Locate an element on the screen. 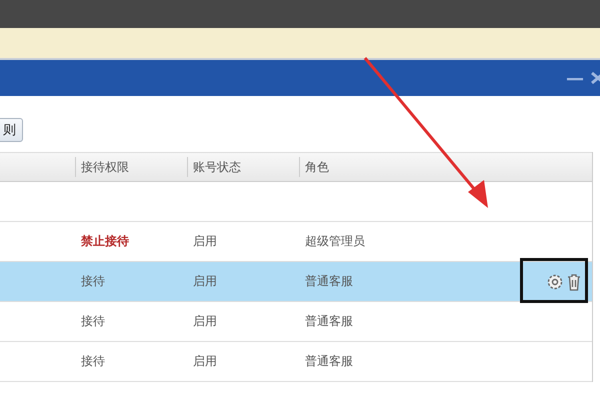 The image size is (600, 400). close-icon is located at coordinates (595, 78).